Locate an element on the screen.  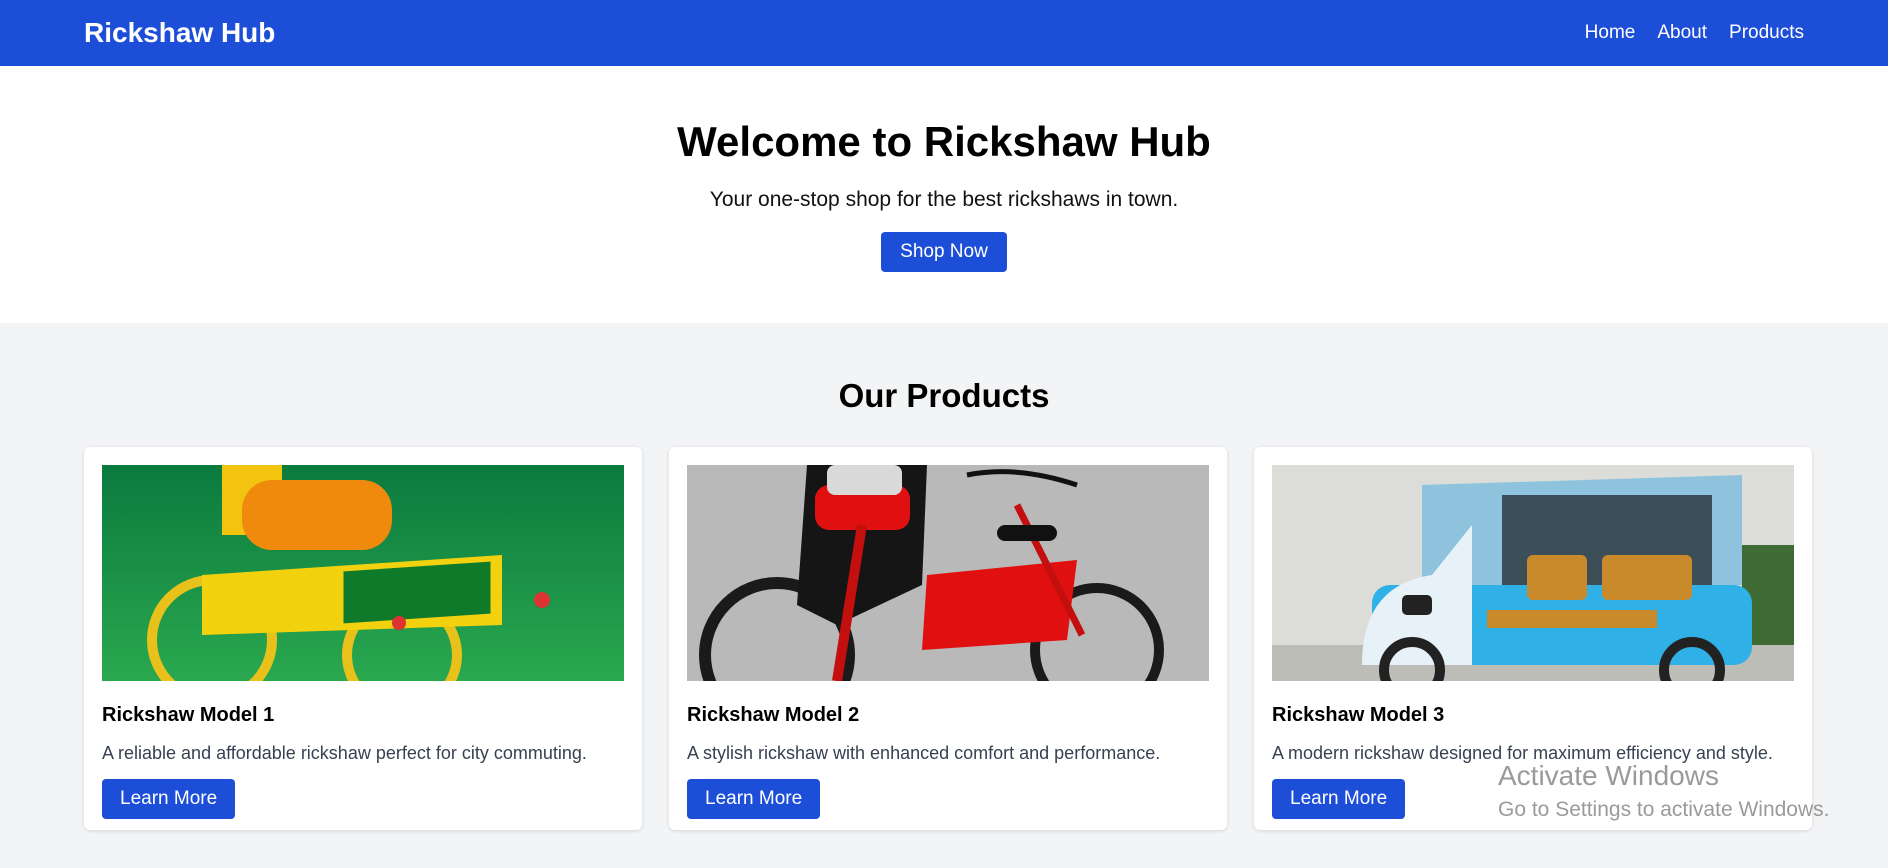
product-title-1: Rickshaw Model 1 is located at coordinates (188, 715).